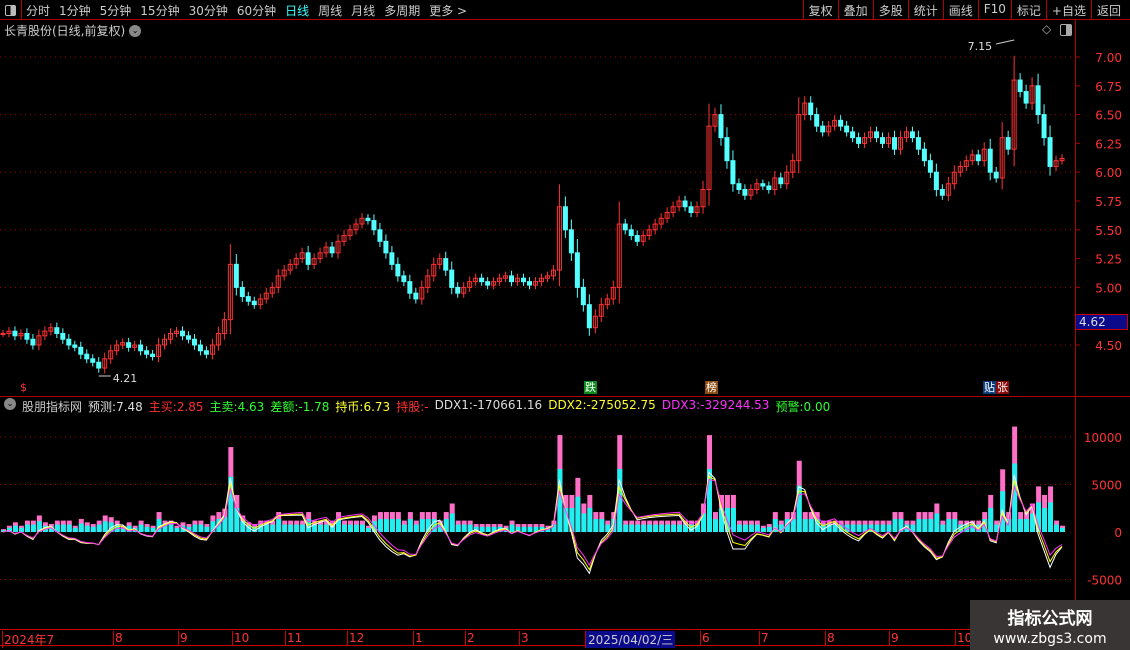  What do you see at coordinates (1108, 116) in the screenshot?
I see `price-tick-label: 6.50` at bounding box center [1108, 116].